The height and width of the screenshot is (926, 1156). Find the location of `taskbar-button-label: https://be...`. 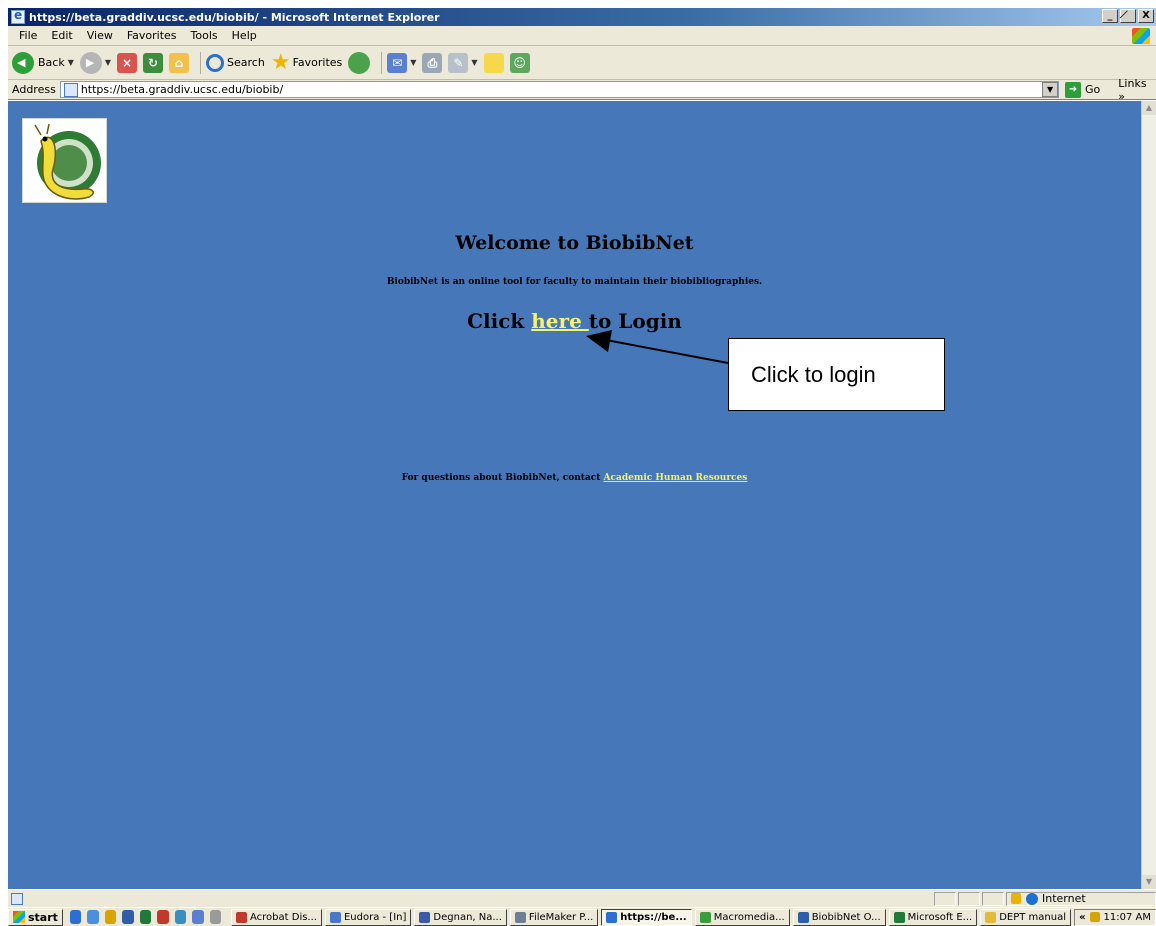

taskbar-button-label: https://be... is located at coordinates (653, 917).